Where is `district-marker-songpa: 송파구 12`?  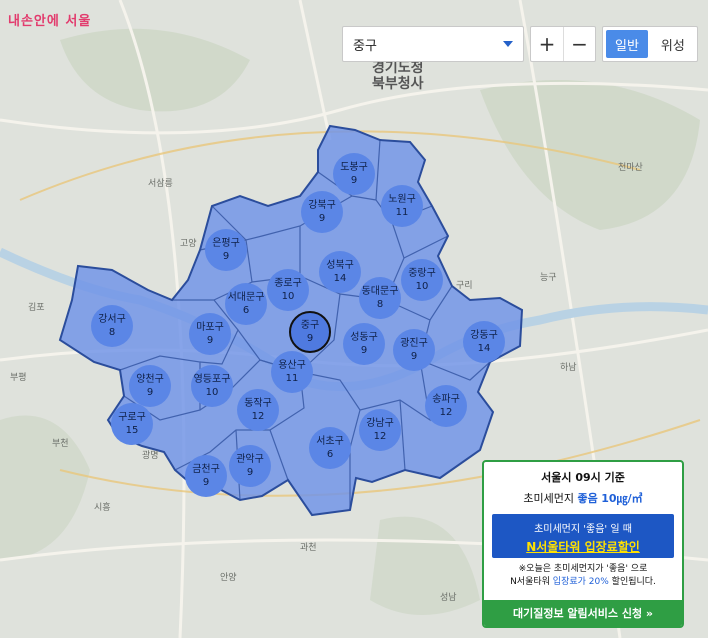
district-marker-songpa: 송파구 12 is located at coordinates (446, 406).